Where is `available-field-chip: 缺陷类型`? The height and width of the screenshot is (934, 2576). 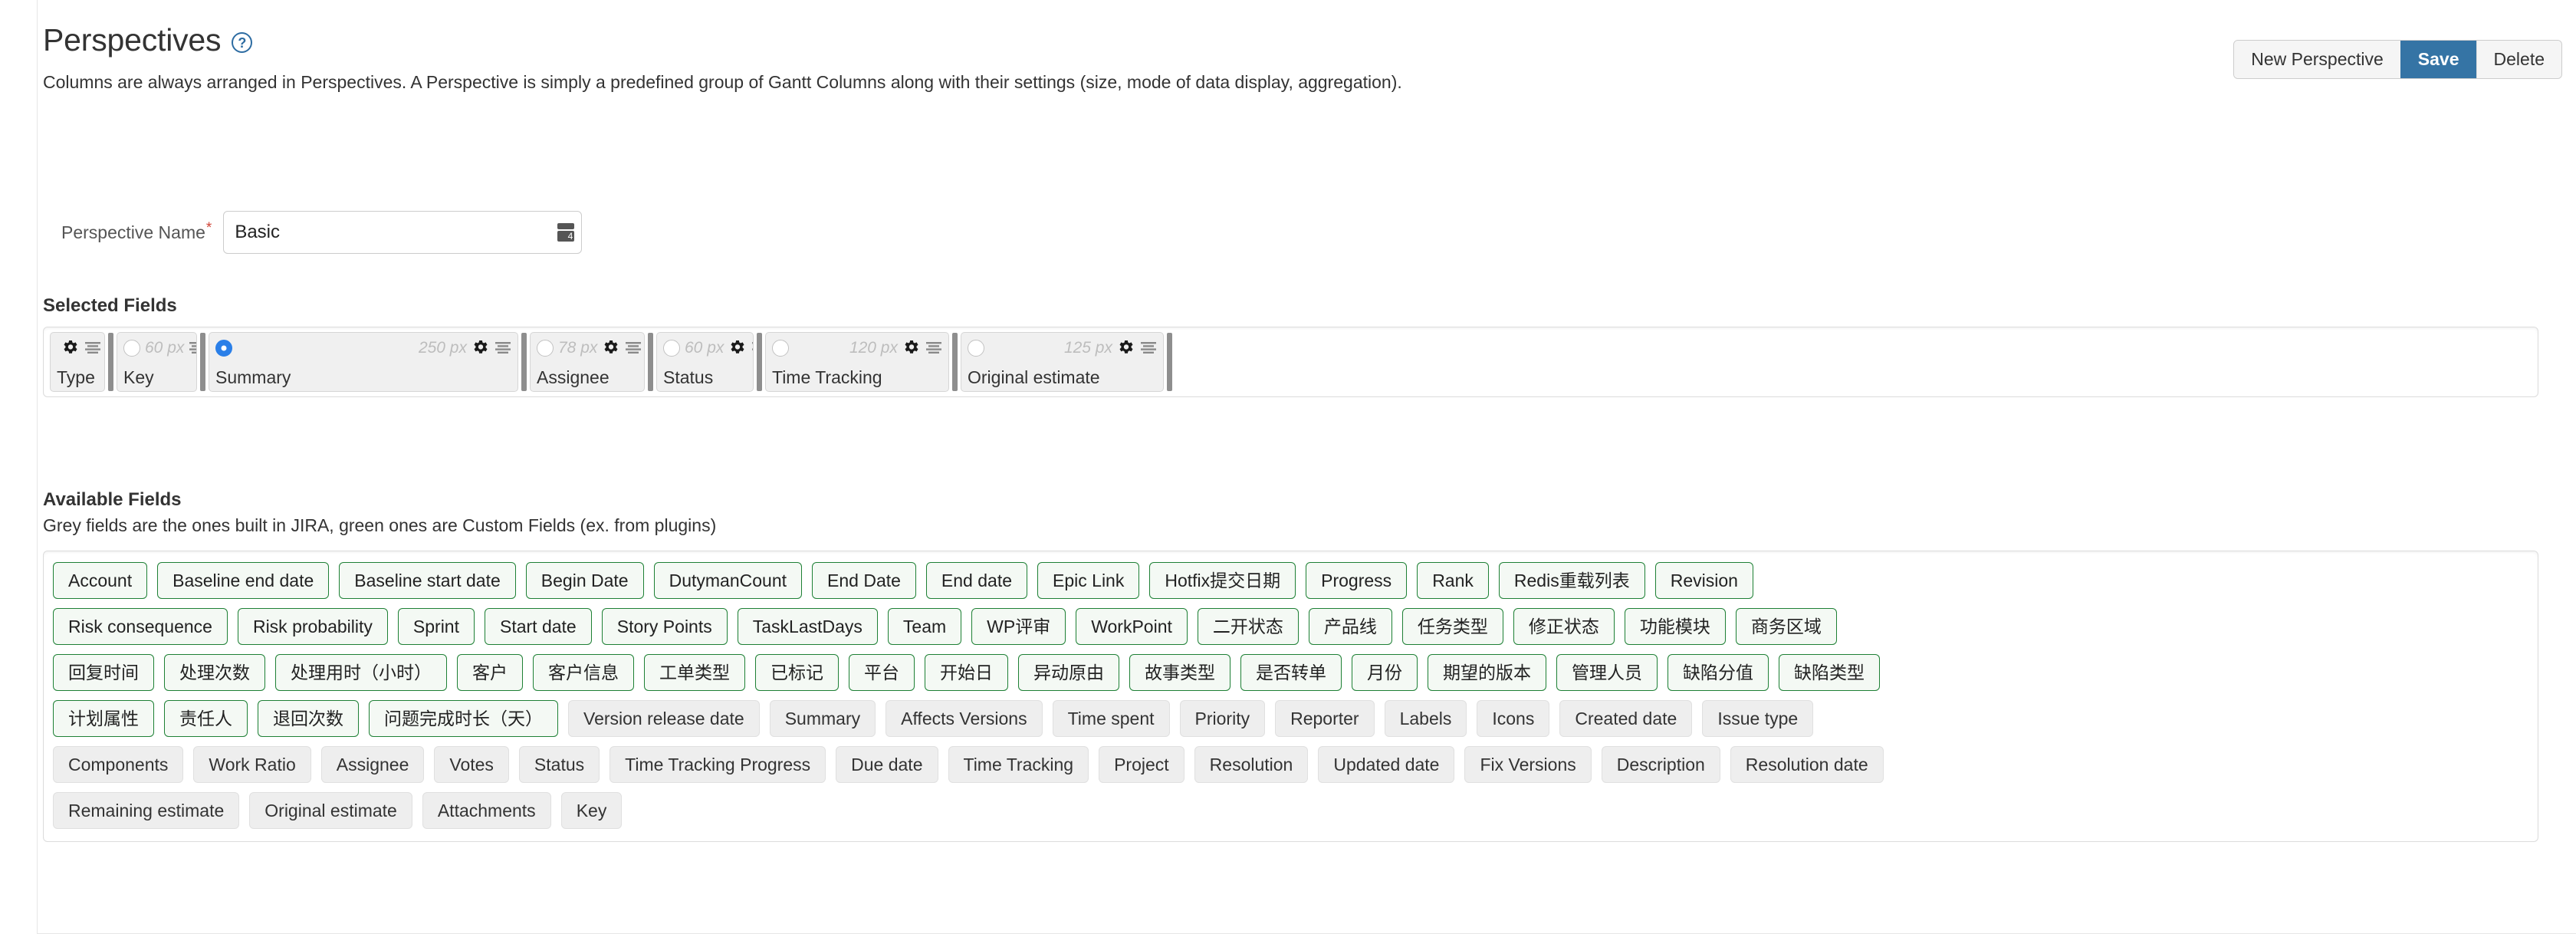
available-field-chip: 缺陷类型 is located at coordinates (1830, 672).